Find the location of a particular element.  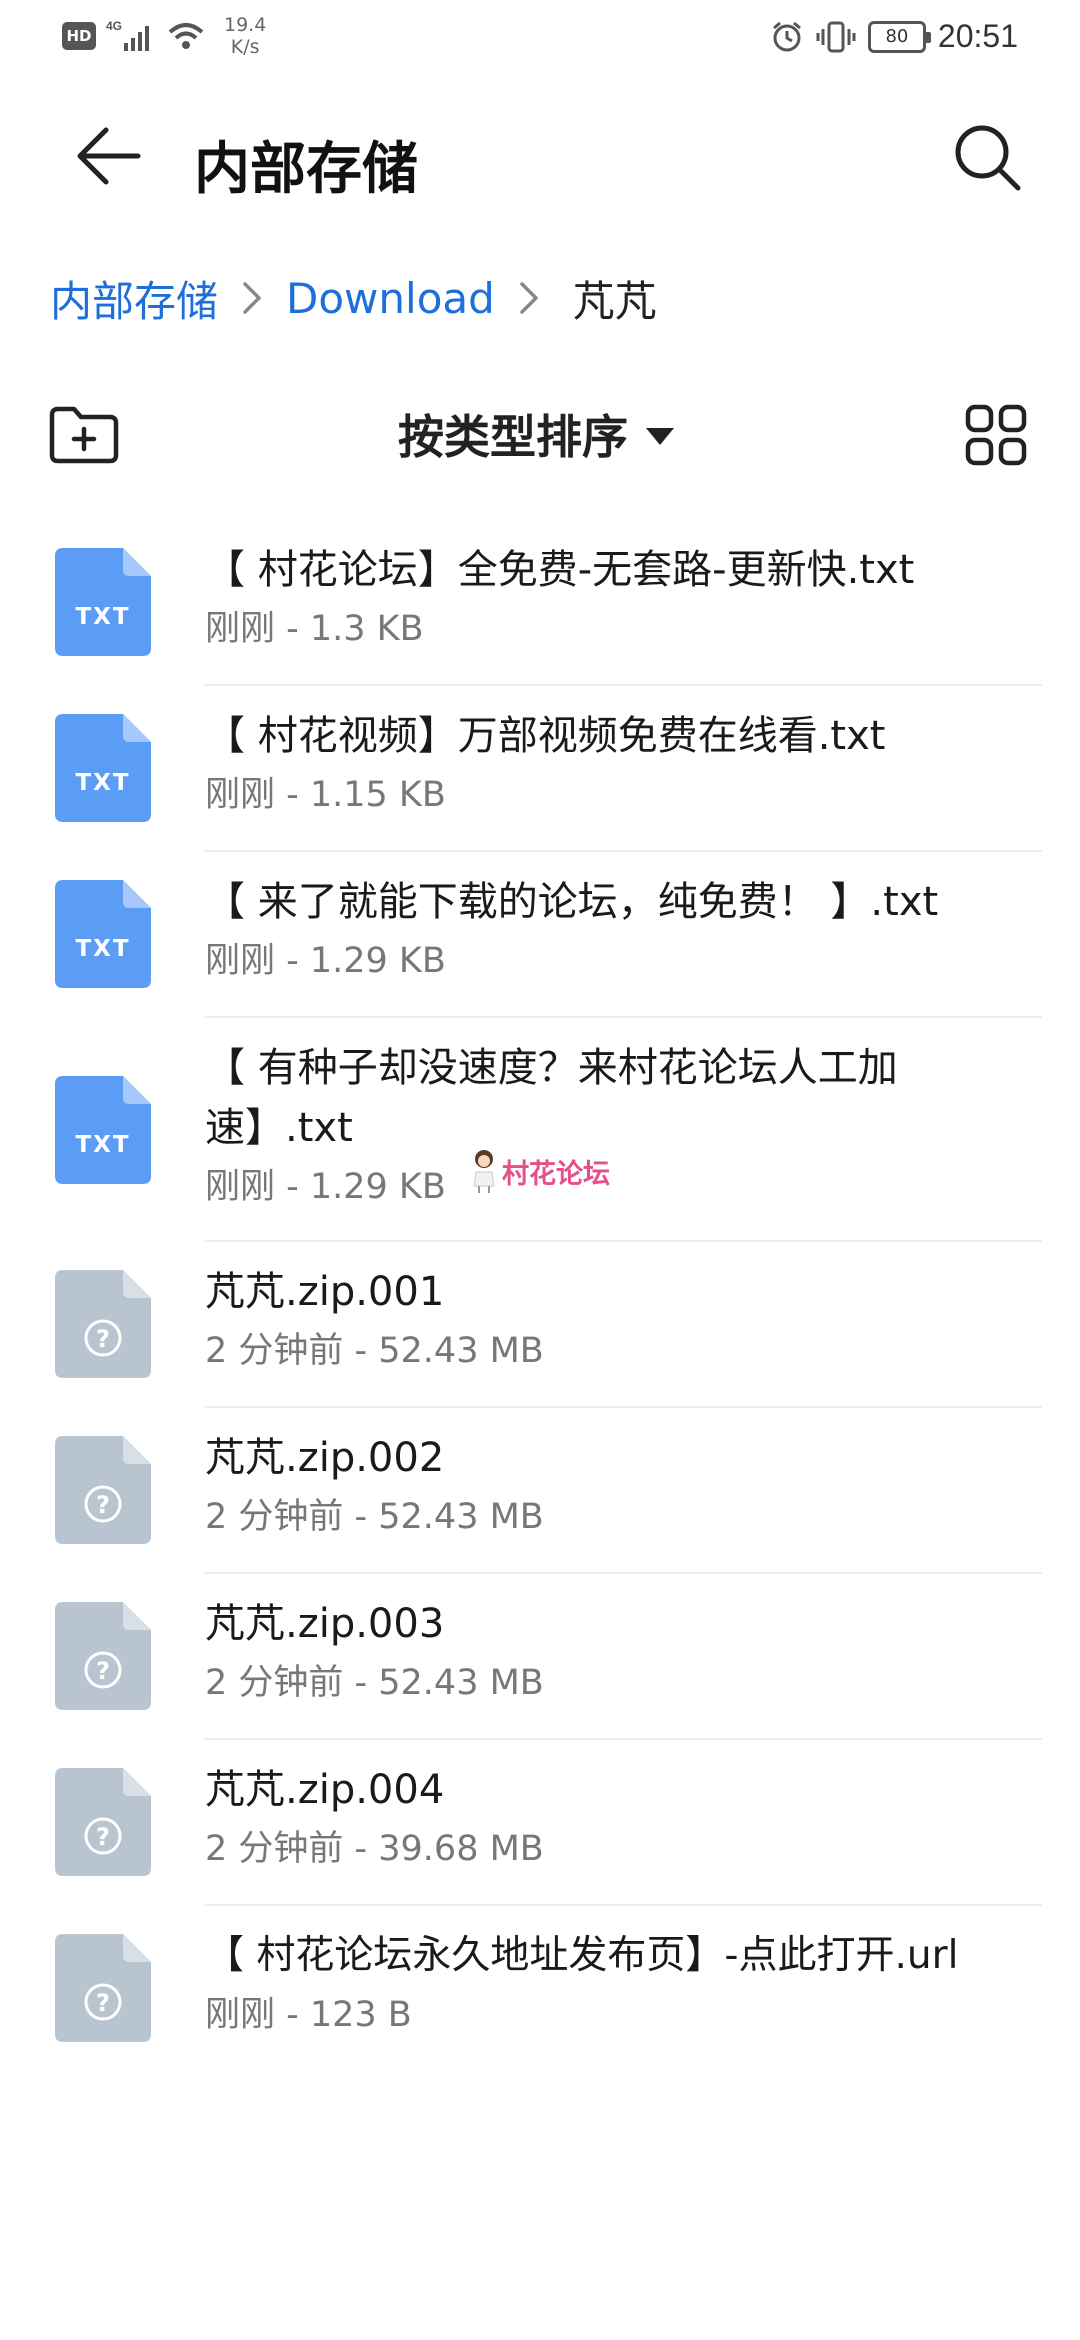

hd-badge: HD is located at coordinates (79, 36).